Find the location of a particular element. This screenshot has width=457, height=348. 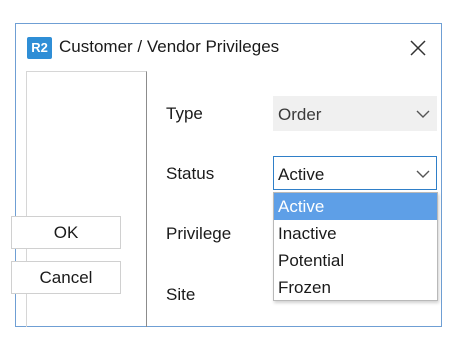

app-logo-icon: R2 is located at coordinates (39, 48).